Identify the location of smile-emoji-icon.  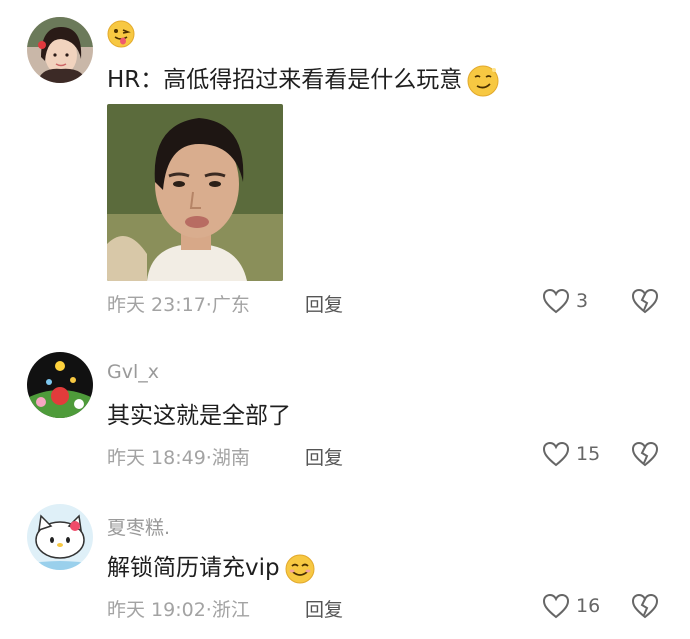
(300, 569).